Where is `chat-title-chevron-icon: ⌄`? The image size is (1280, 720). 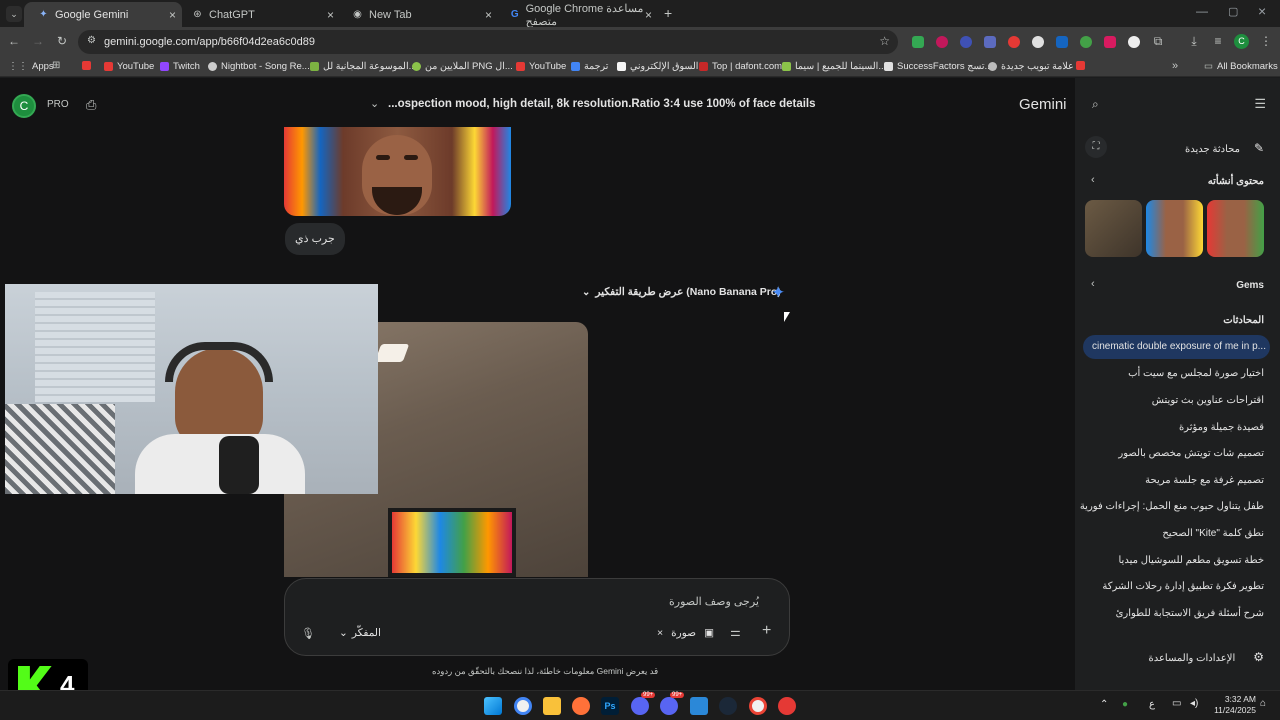 chat-title-chevron-icon: ⌄ is located at coordinates (374, 103).